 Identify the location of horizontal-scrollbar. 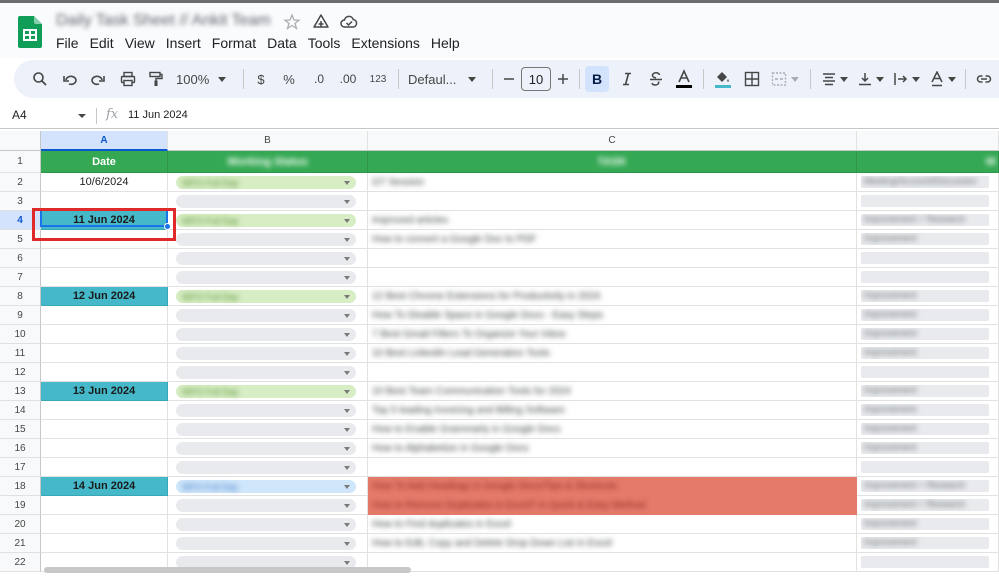
(227, 570).